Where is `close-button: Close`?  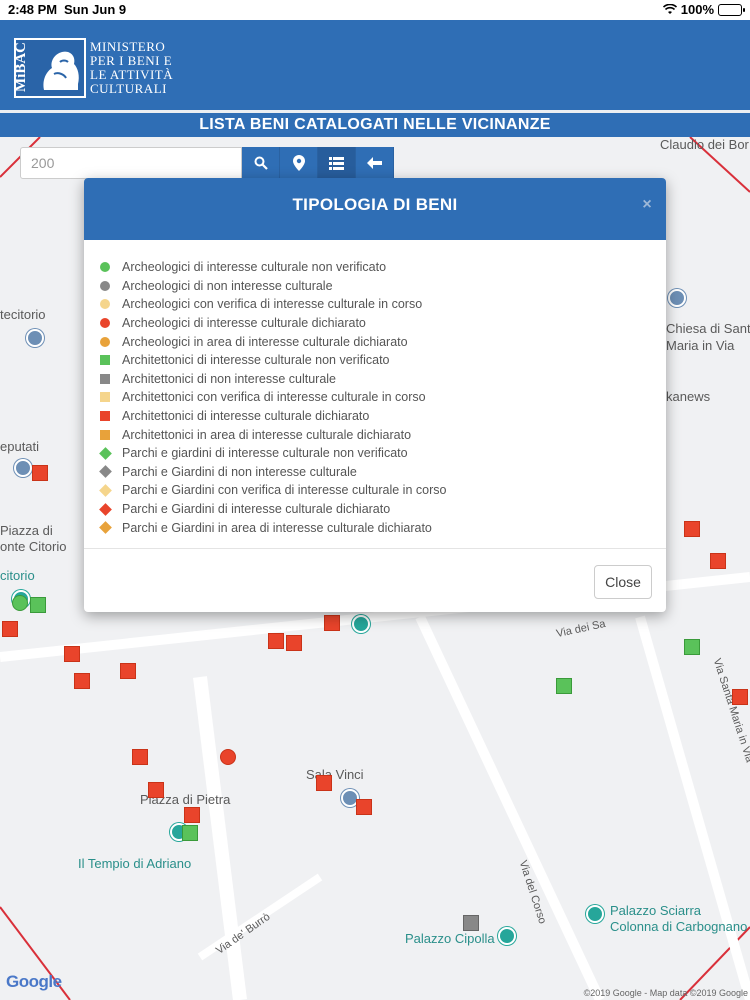 close-button: Close is located at coordinates (623, 582).